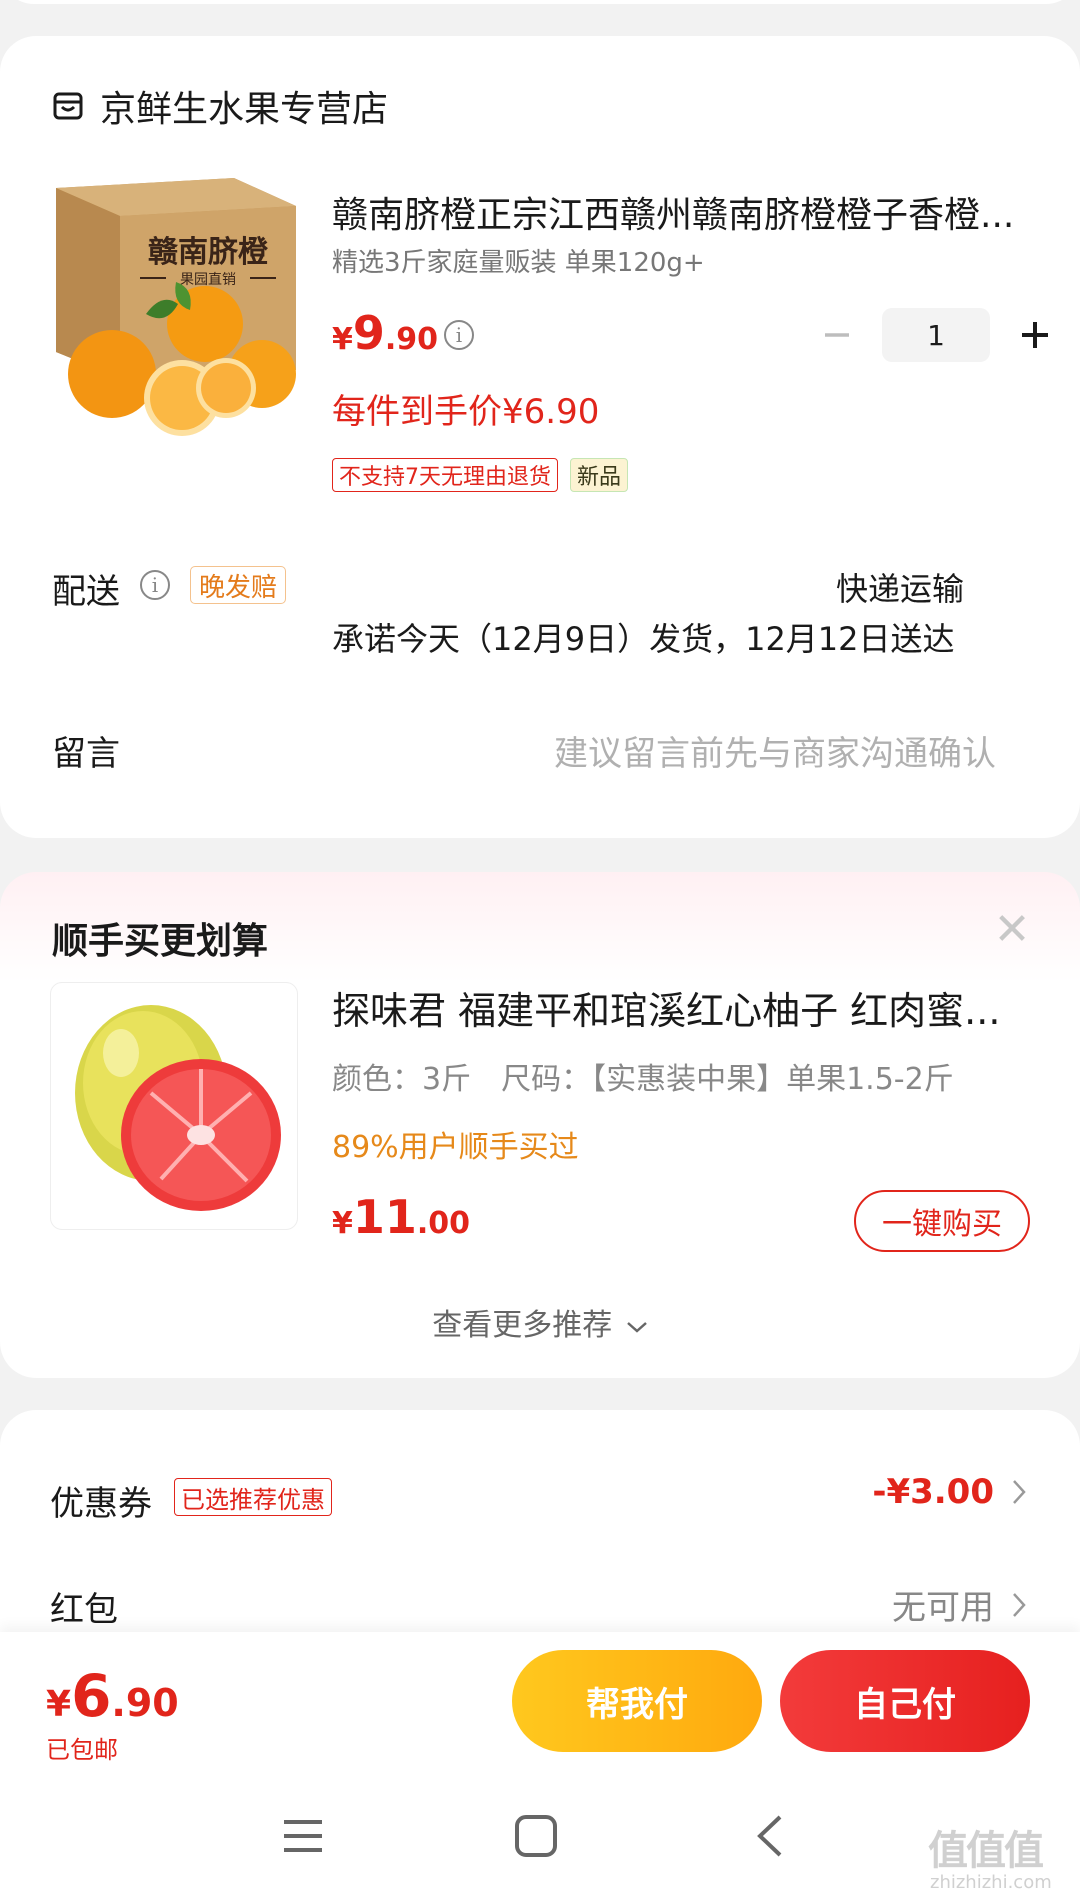 This screenshot has width=1080, height=1901. What do you see at coordinates (1035, 335) in the screenshot?
I see `increase-button` at bounding box center [1035, 335].